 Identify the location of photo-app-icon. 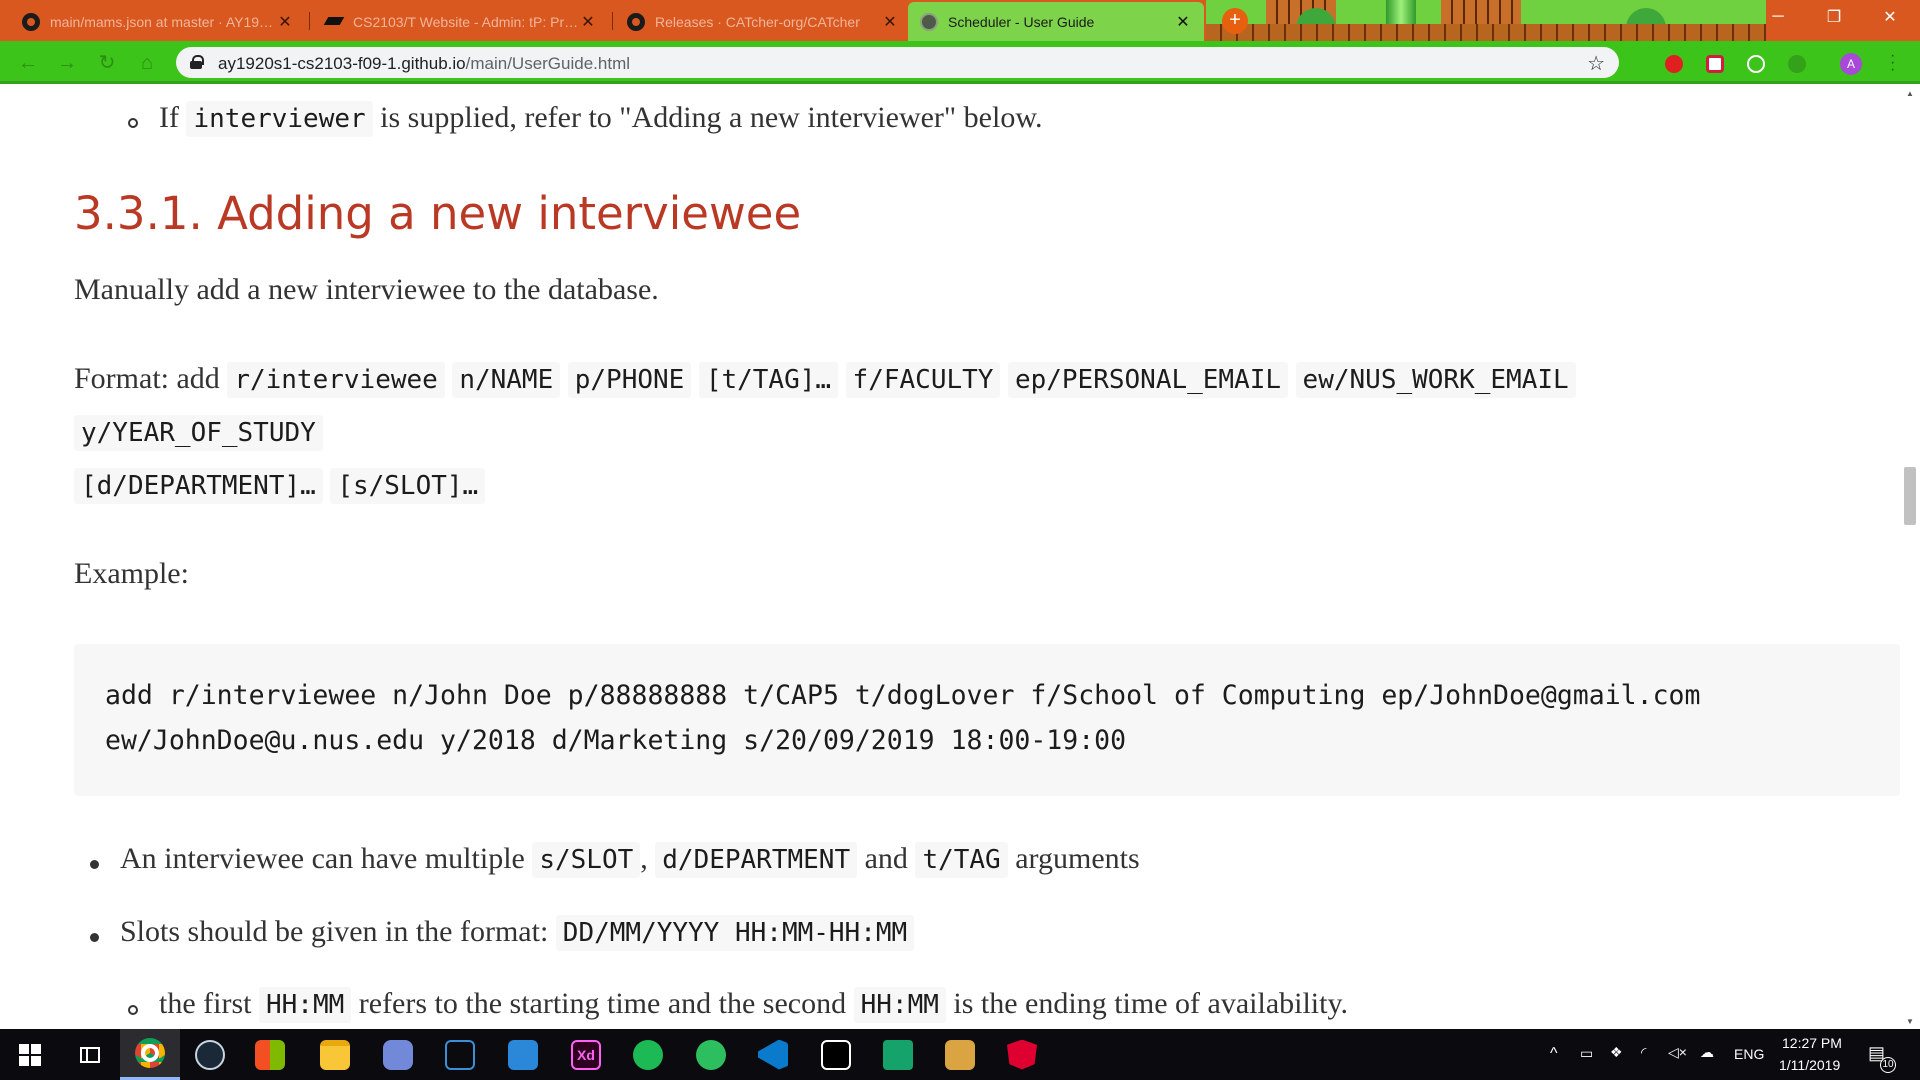
(523, 1054).